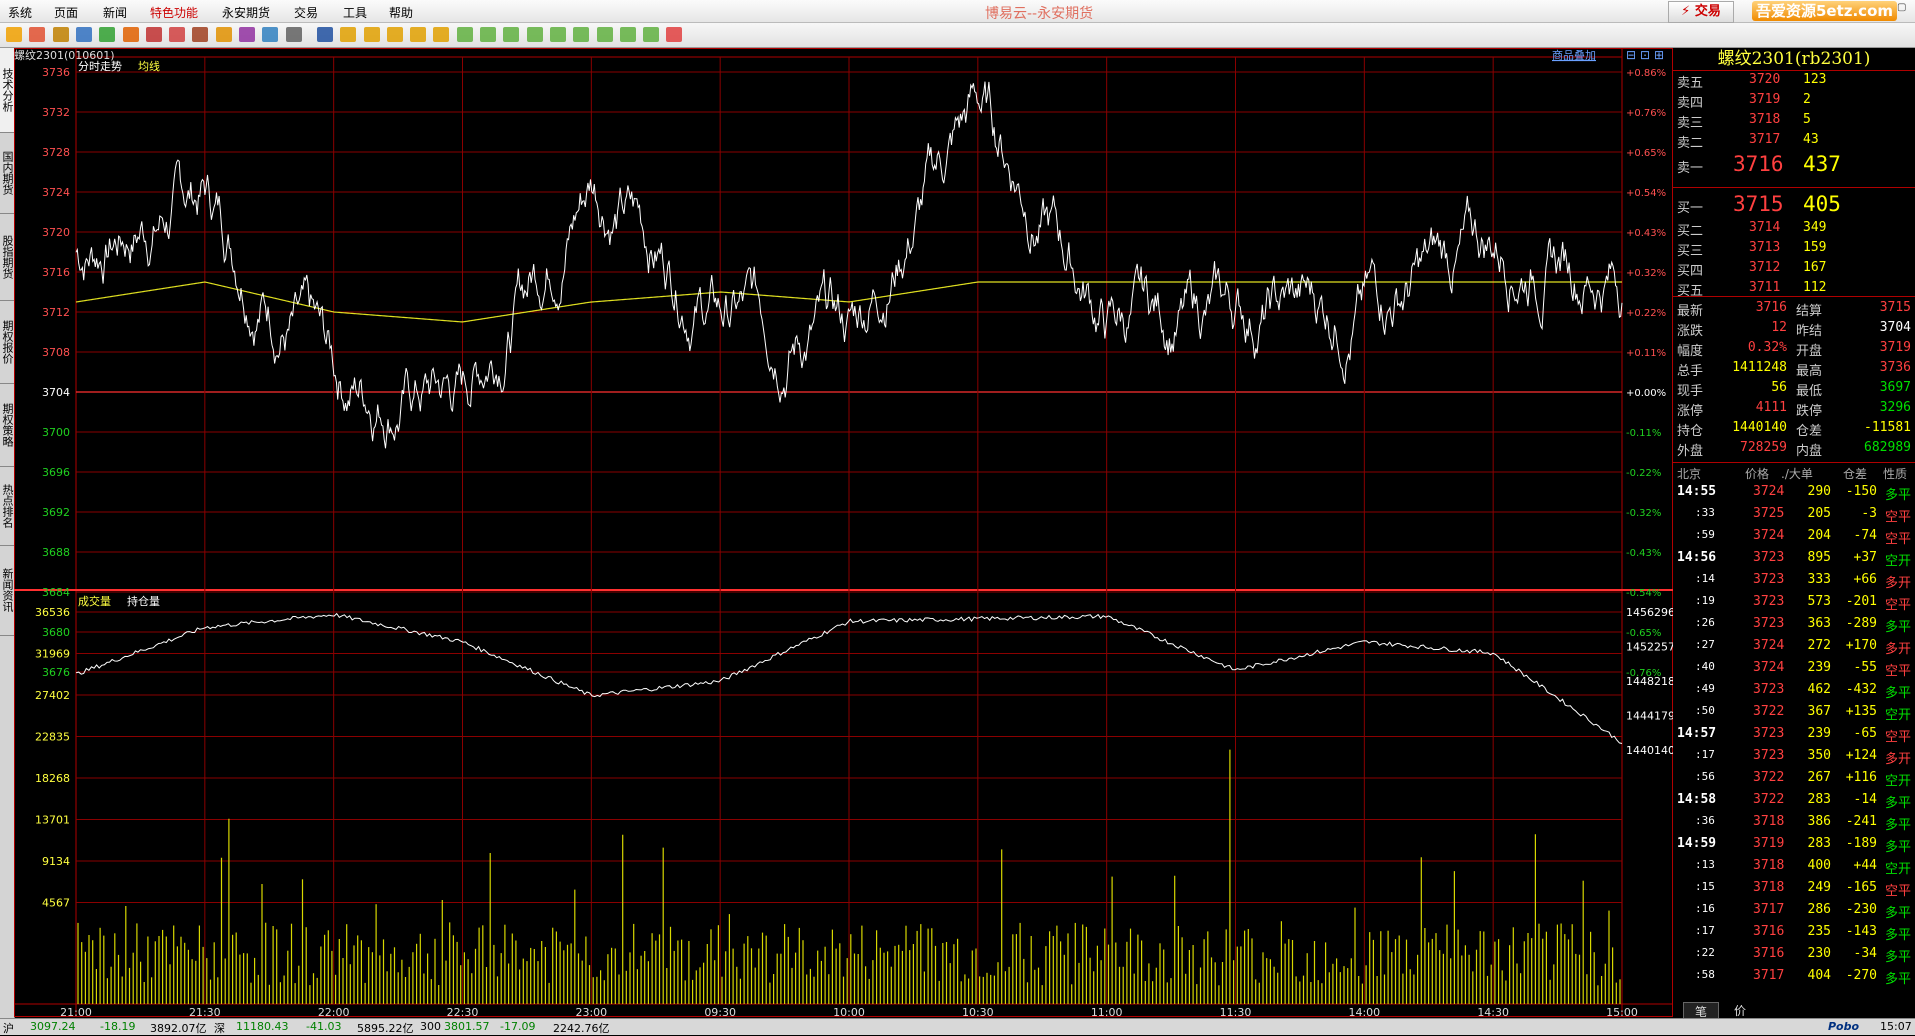 This screenshot has height=1036, width=1915. Describe the element at coordinates (66, 12) in the screenshot. I see `menu-item-1: 页面` at that location.